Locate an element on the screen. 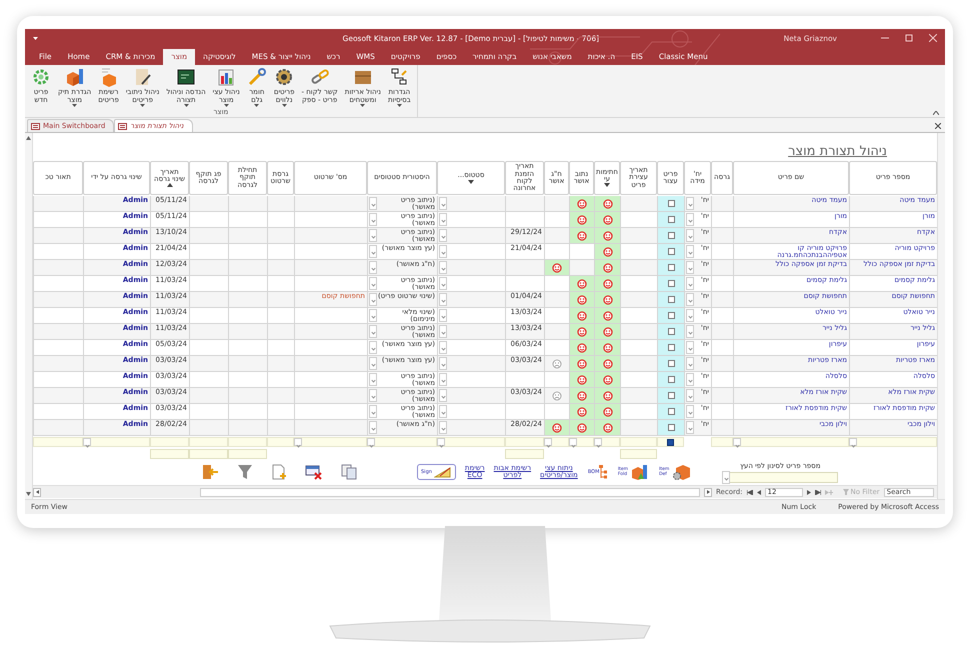 The image size is (970, 670). next-record-icon is located at coordinates (808, 492).